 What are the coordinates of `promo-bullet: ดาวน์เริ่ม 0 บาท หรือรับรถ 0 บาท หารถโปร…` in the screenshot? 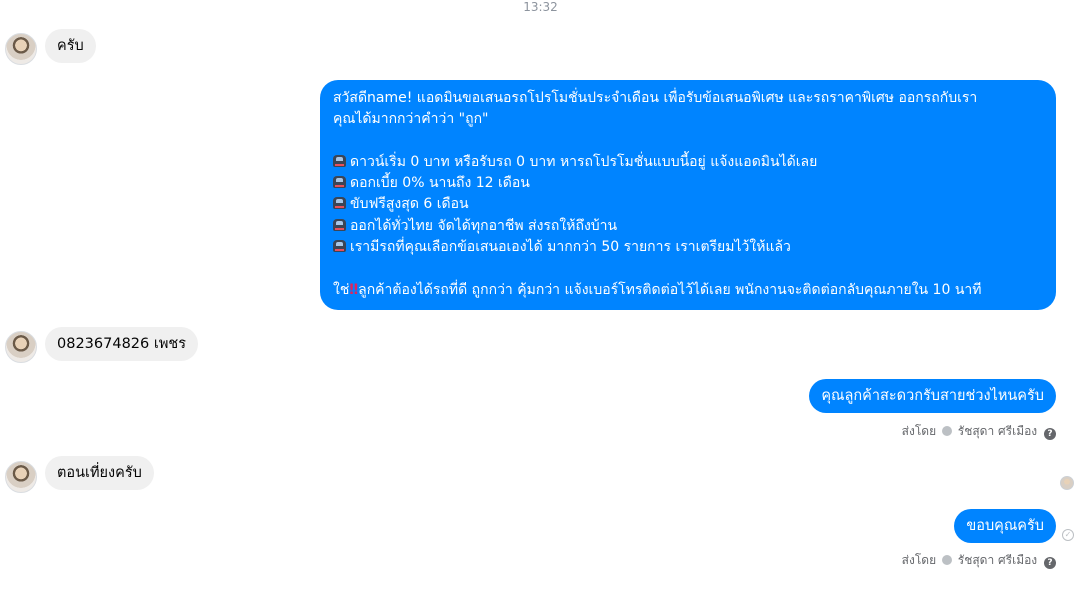 It's located at (584, 161).